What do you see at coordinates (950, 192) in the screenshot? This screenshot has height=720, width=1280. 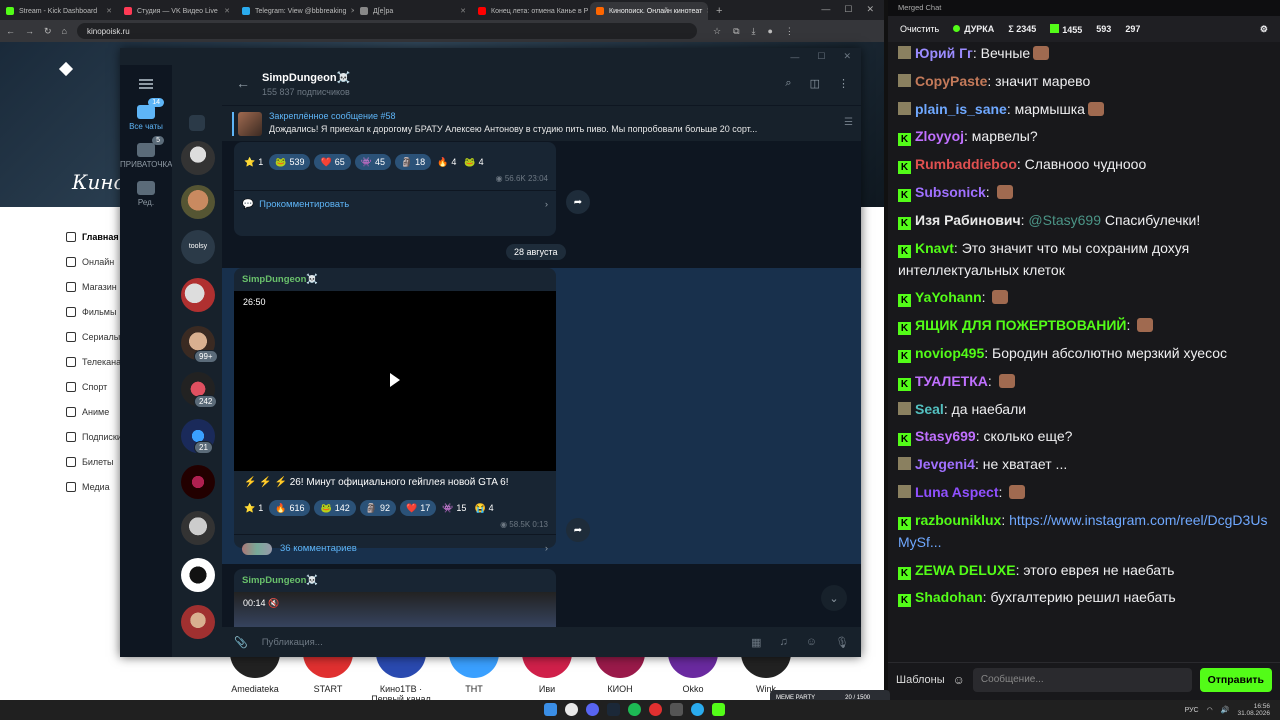 I see `chat-username: Subsonick` at bounding box center [950, 192].